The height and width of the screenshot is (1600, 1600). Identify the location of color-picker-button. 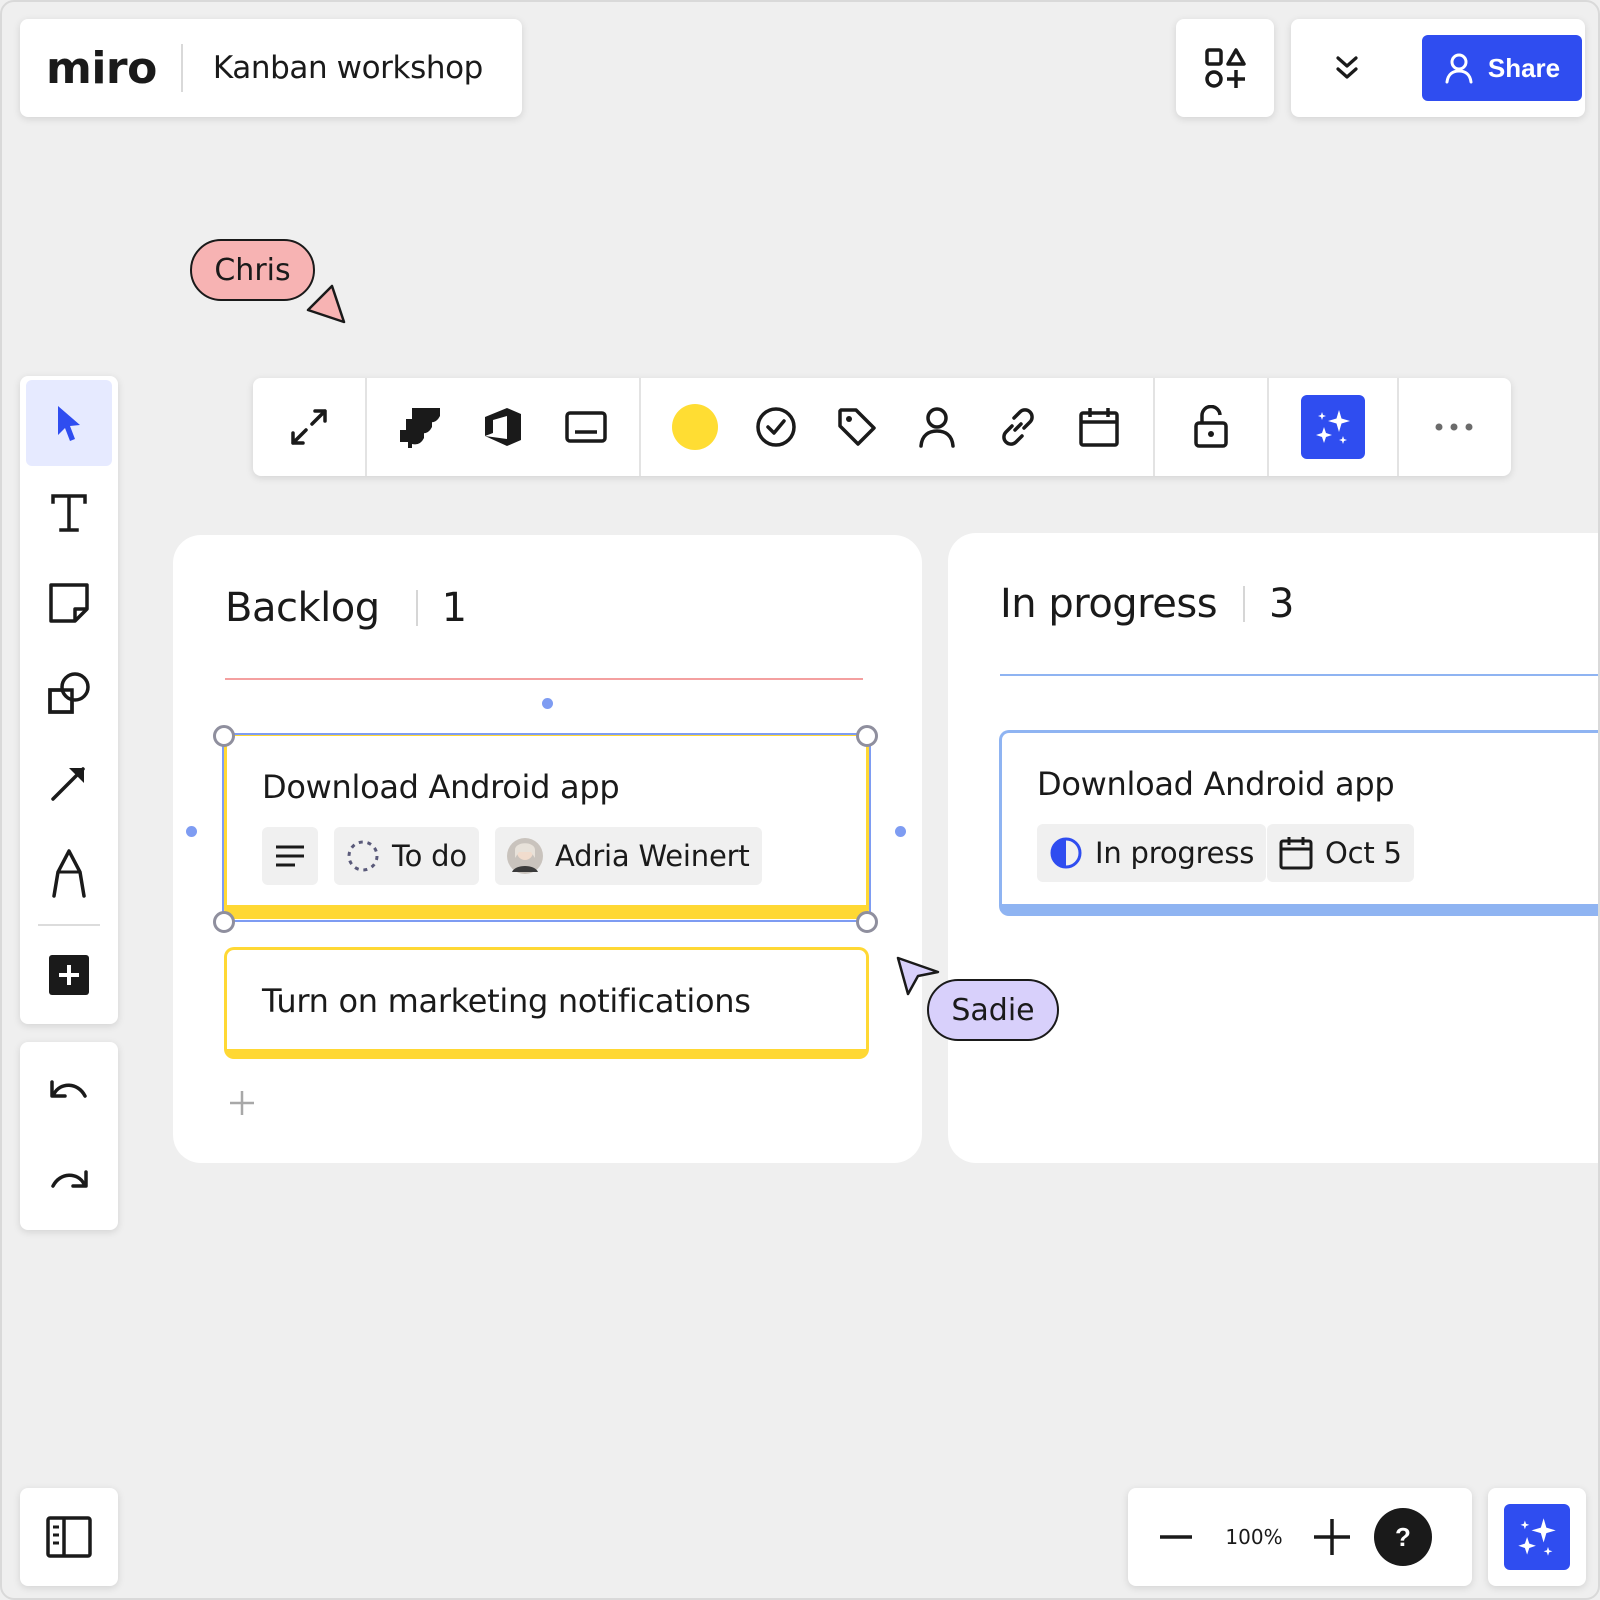
(695, 427).